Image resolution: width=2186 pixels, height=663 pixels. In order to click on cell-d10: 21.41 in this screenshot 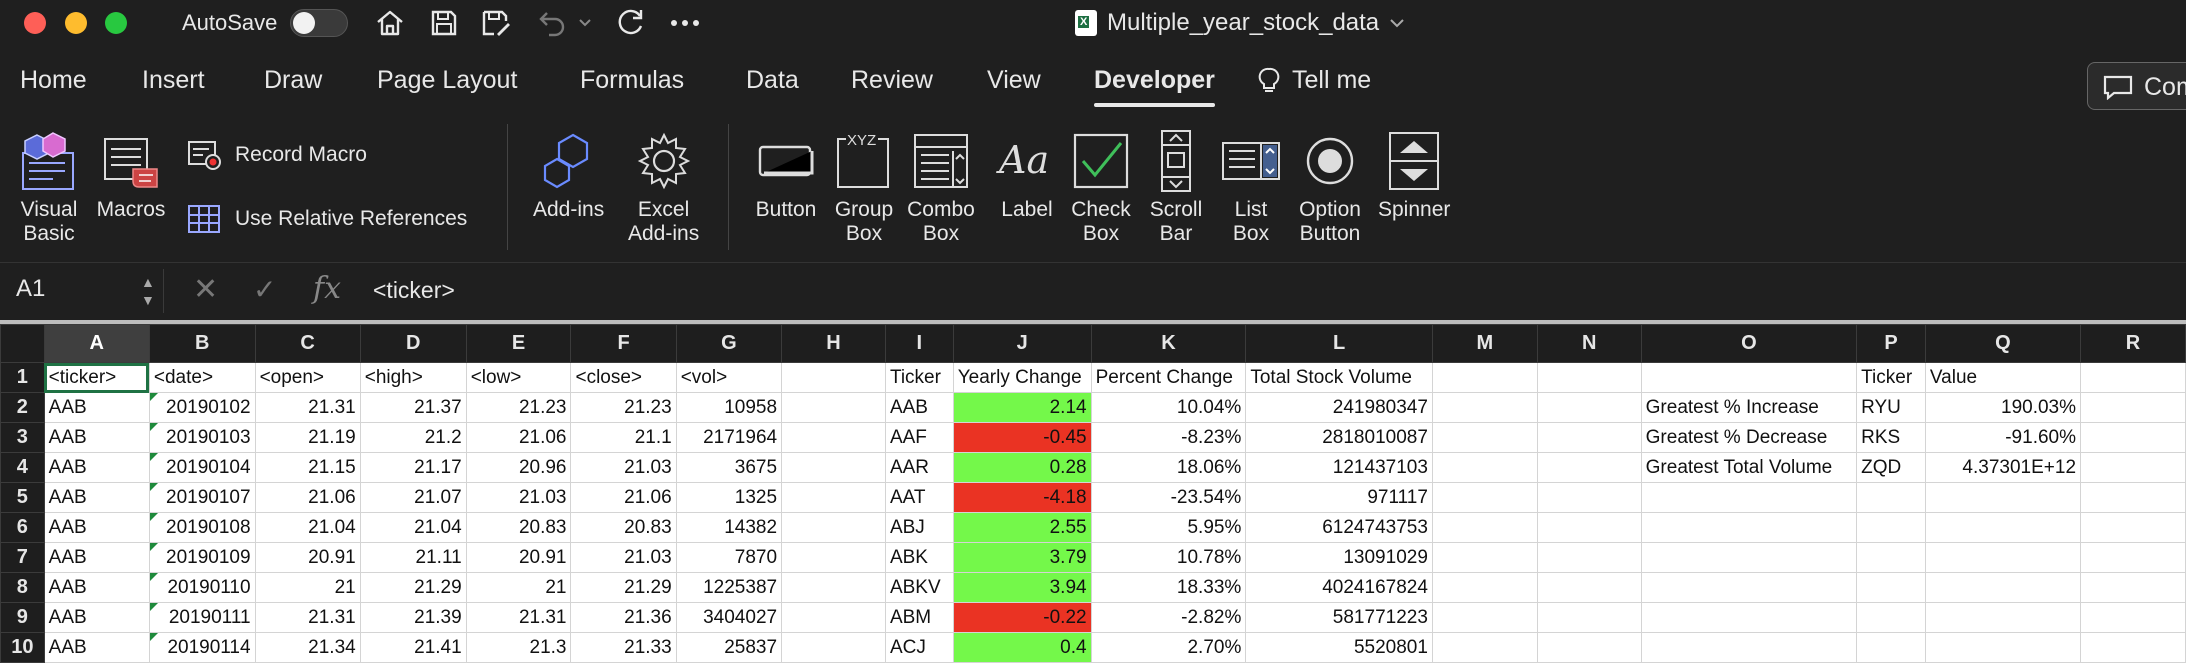, I will do `click(413, 647)`.